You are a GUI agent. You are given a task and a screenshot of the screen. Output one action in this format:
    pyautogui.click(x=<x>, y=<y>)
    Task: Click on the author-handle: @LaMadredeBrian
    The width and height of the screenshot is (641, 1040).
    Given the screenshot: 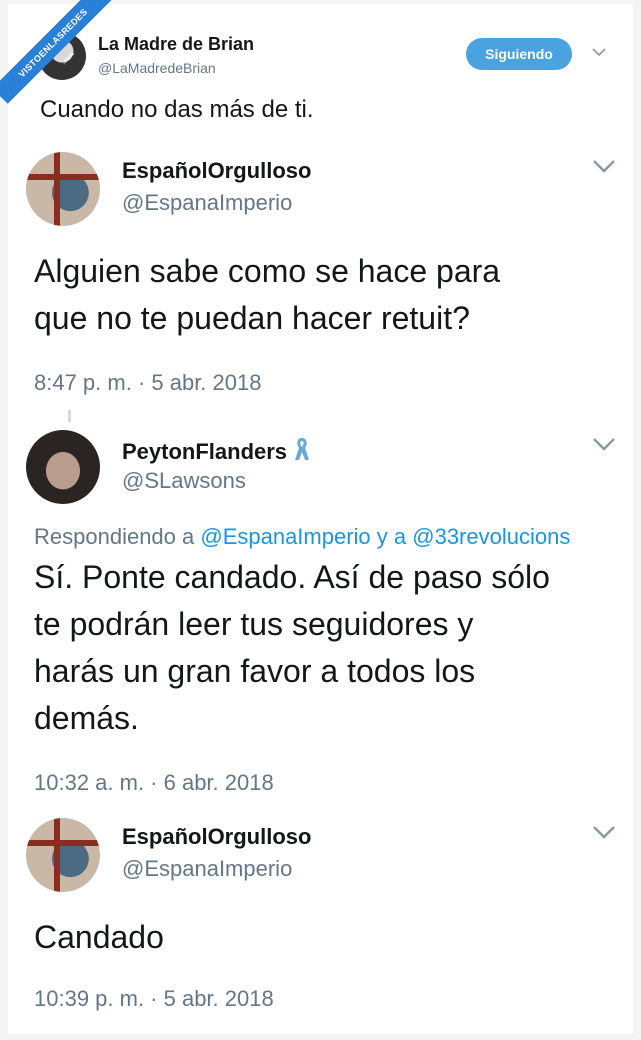 What is the action you would take?
    pyautogui.click(x=157, y=68)
    